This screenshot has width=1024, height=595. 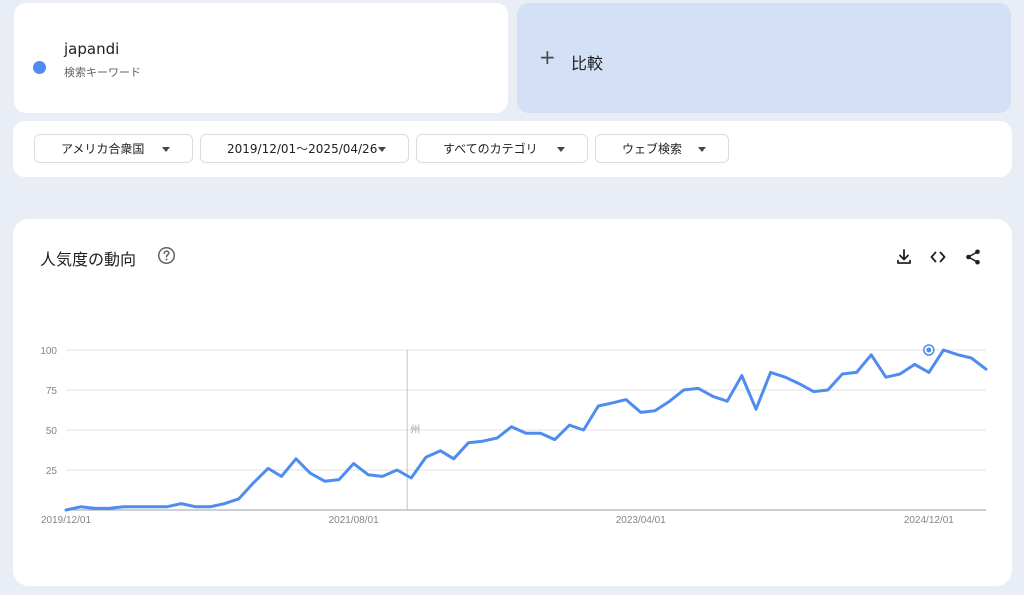 I want to click on search-term-name: japandi, so click(x=92, y=49).